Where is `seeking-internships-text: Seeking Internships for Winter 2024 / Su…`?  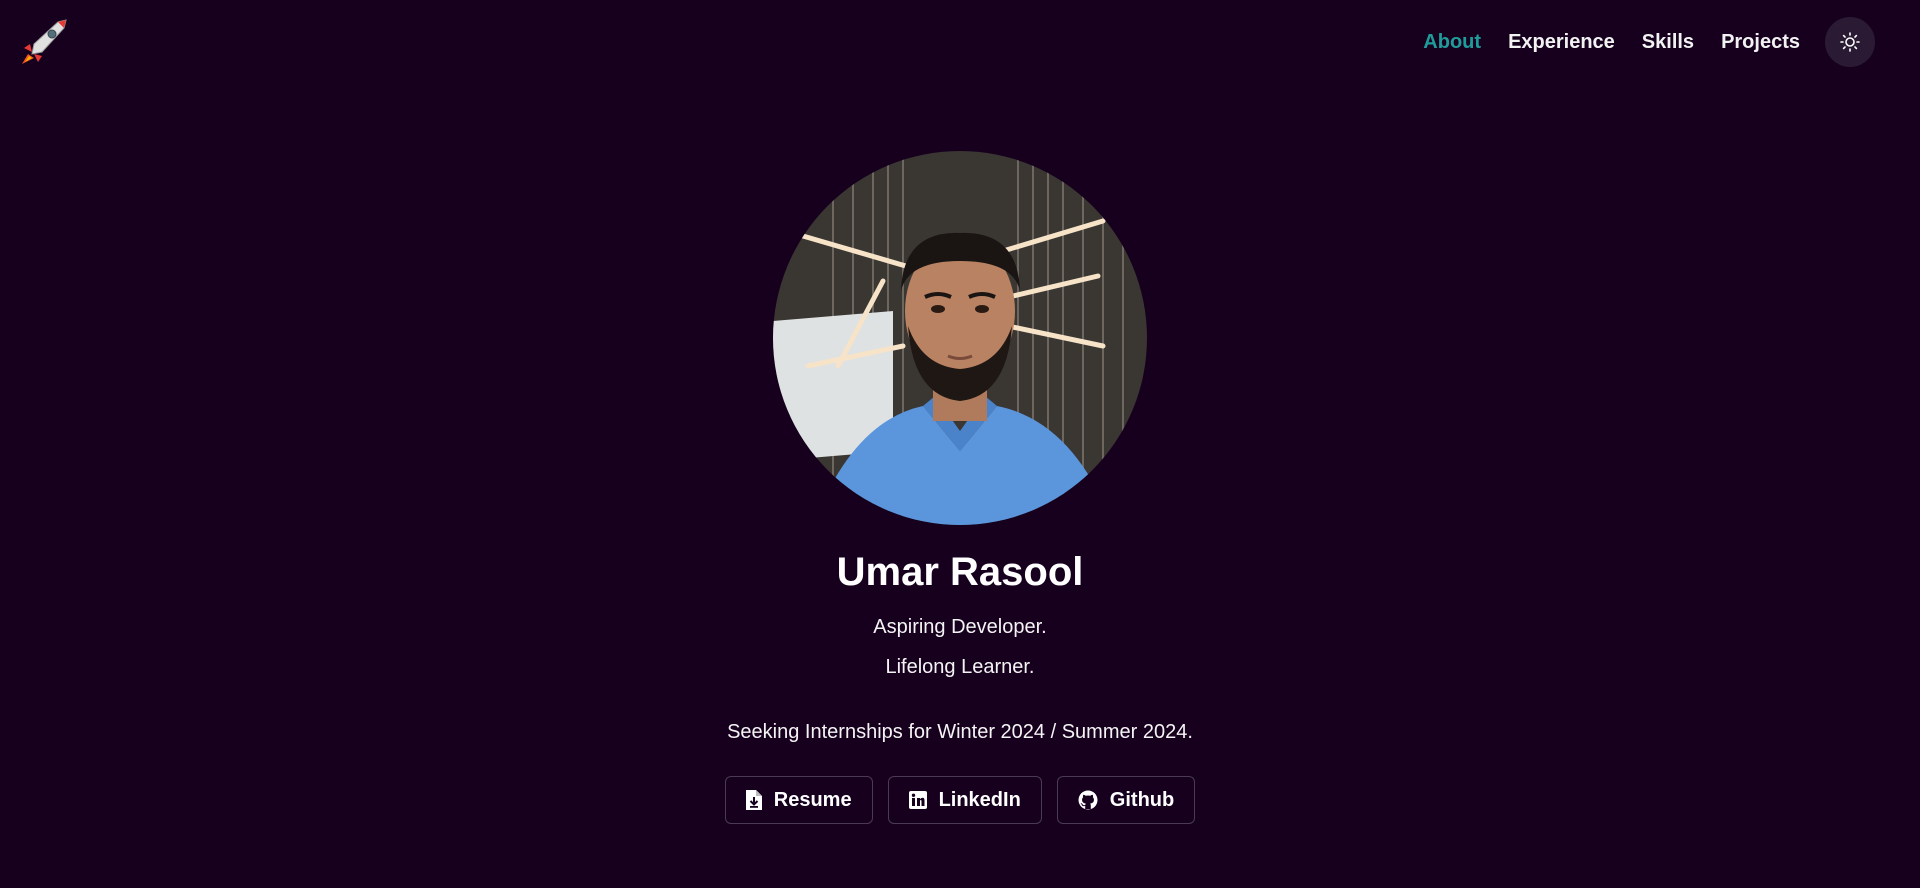
seeking-internships-text: Seeking Internships for Winter 2024 / Su… is located at coordinates (960, 732).